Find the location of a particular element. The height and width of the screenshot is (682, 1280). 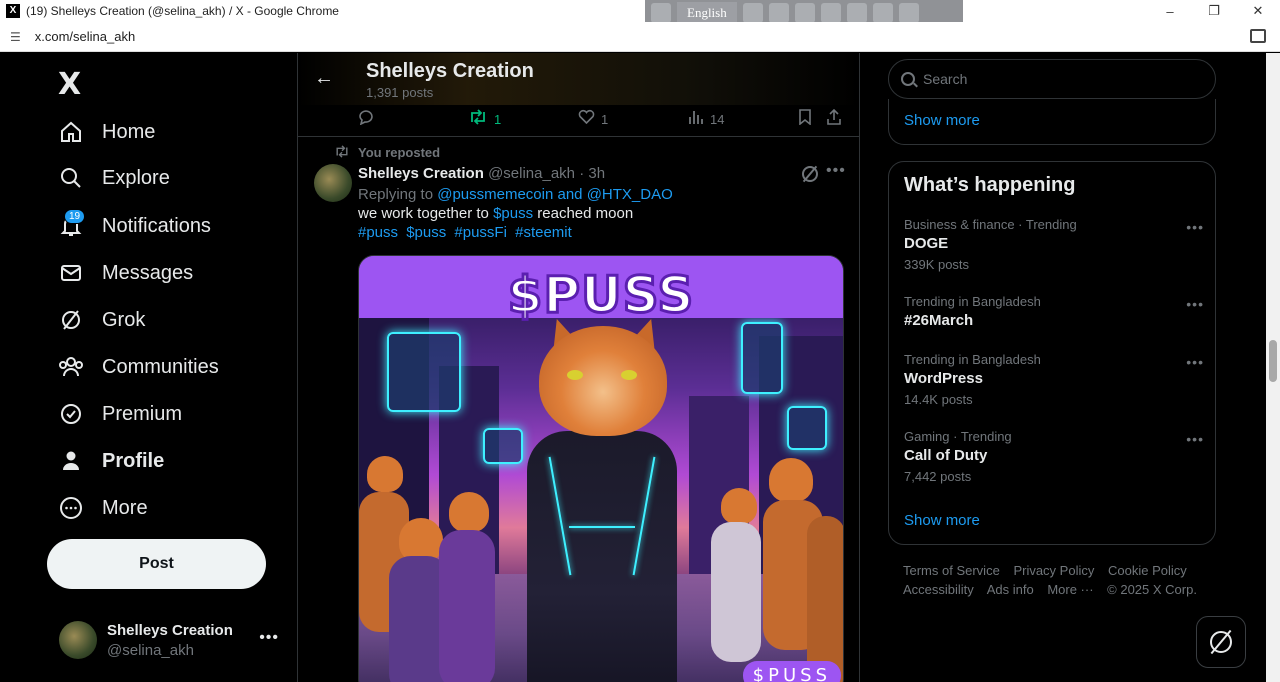

nav-messages: Messages is located at coordinates (125, 273).